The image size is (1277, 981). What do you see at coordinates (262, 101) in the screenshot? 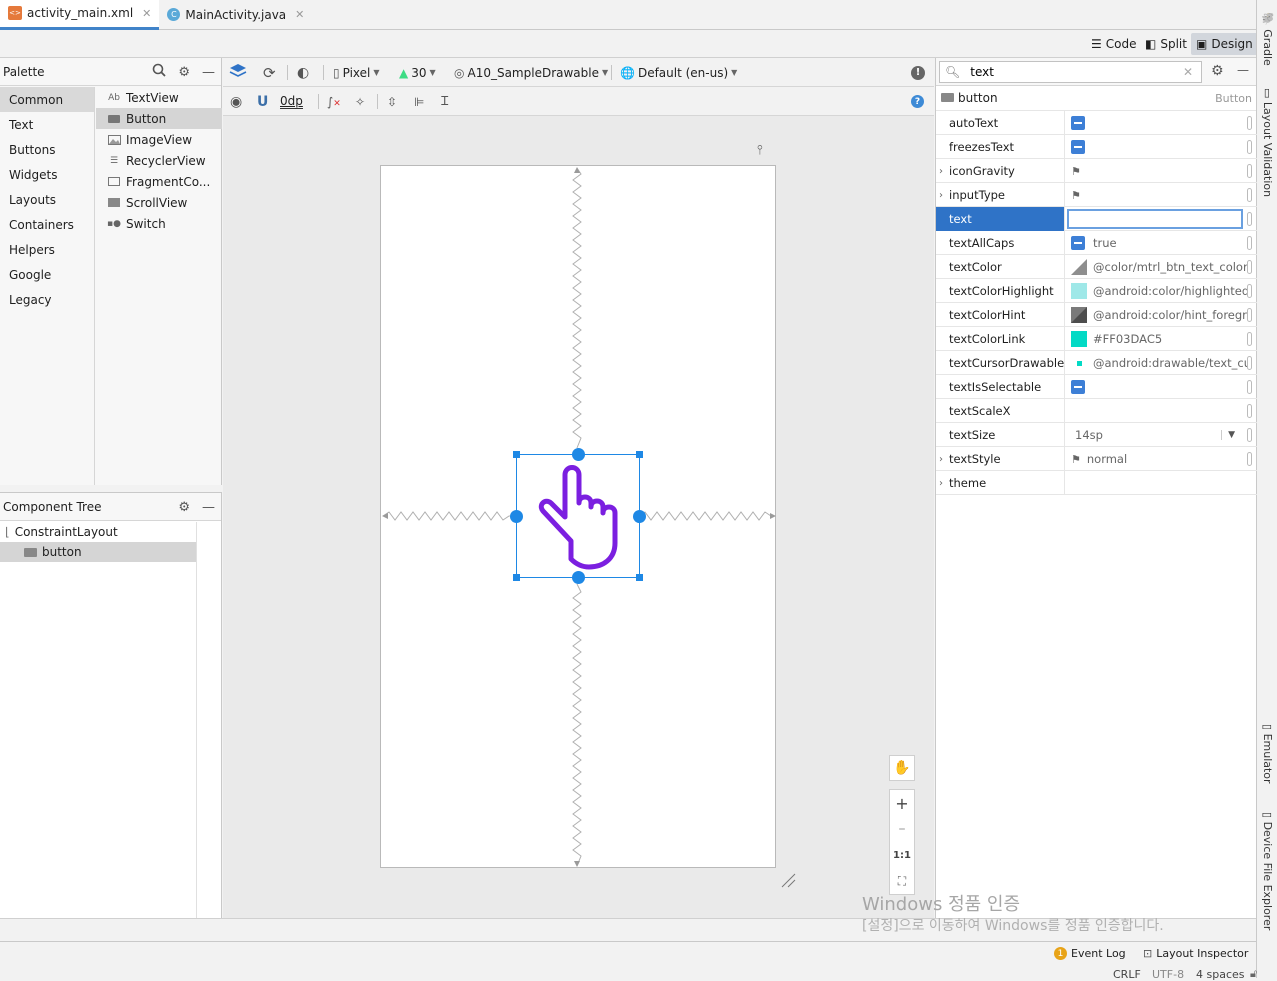
I see `autoconnect-toggle: U` at bounding box center [262, 101].